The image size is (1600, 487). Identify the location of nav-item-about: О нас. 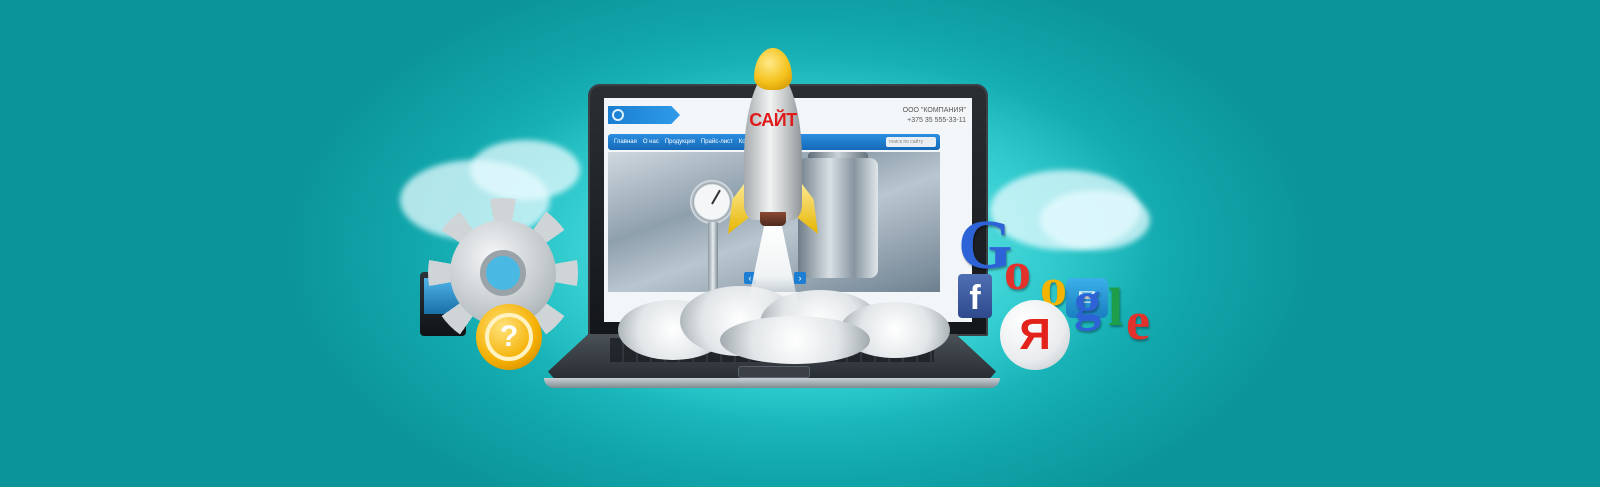
(651, 142).